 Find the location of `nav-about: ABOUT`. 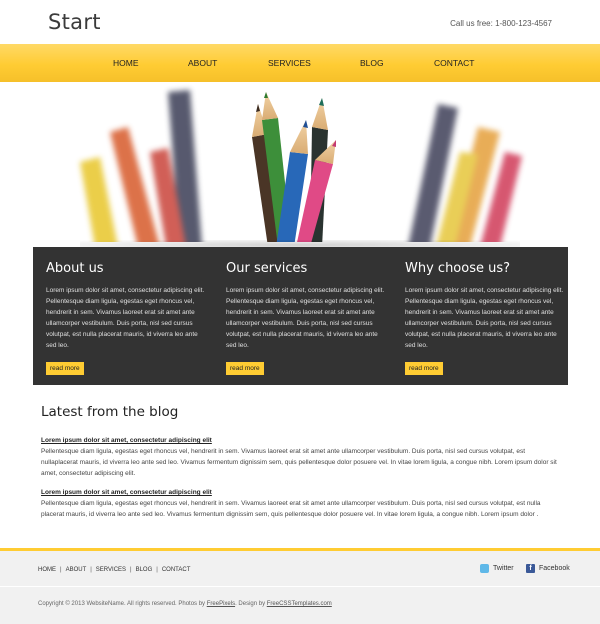

nav-about: ABOUT is located at coordinates (202, 63).